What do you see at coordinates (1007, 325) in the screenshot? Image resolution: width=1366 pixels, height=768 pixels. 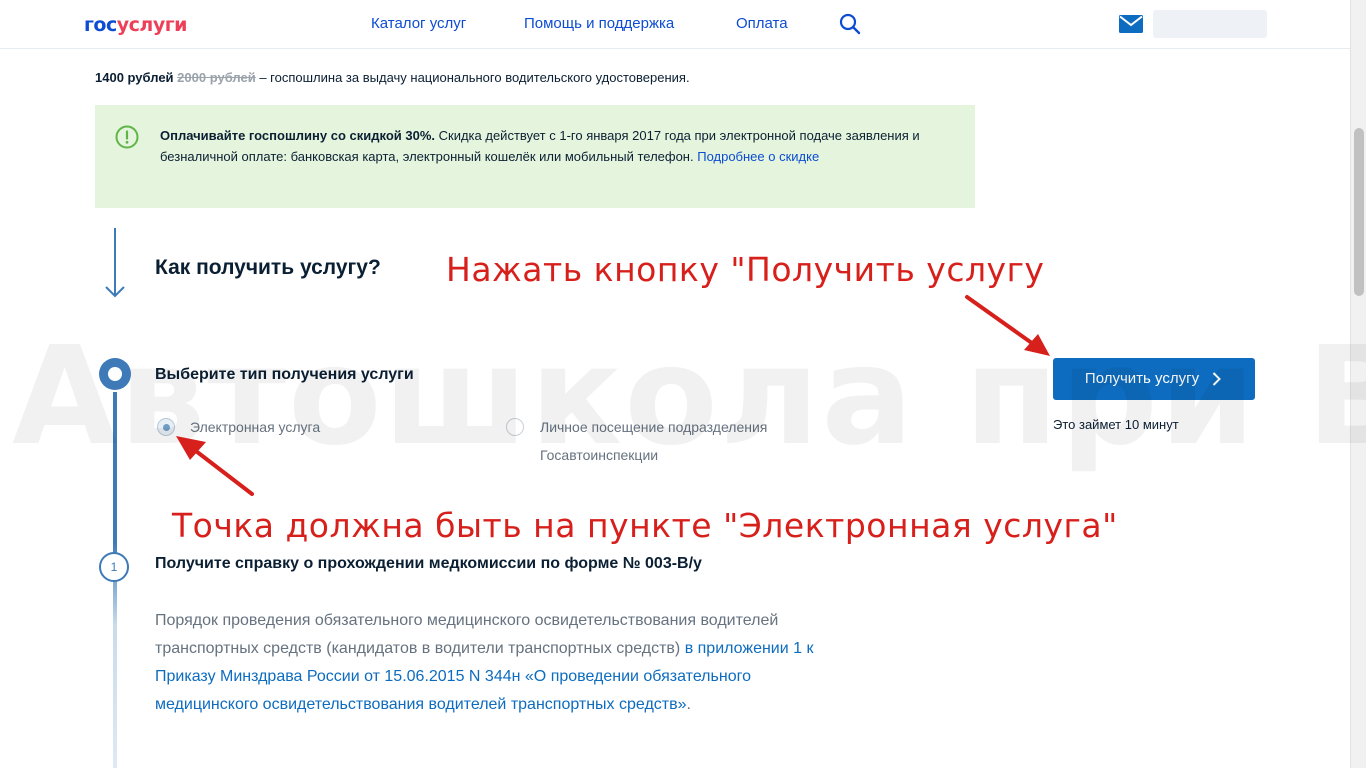 I see `annotation-arrow-to-button-icon` at bounding box center [1007, 325].